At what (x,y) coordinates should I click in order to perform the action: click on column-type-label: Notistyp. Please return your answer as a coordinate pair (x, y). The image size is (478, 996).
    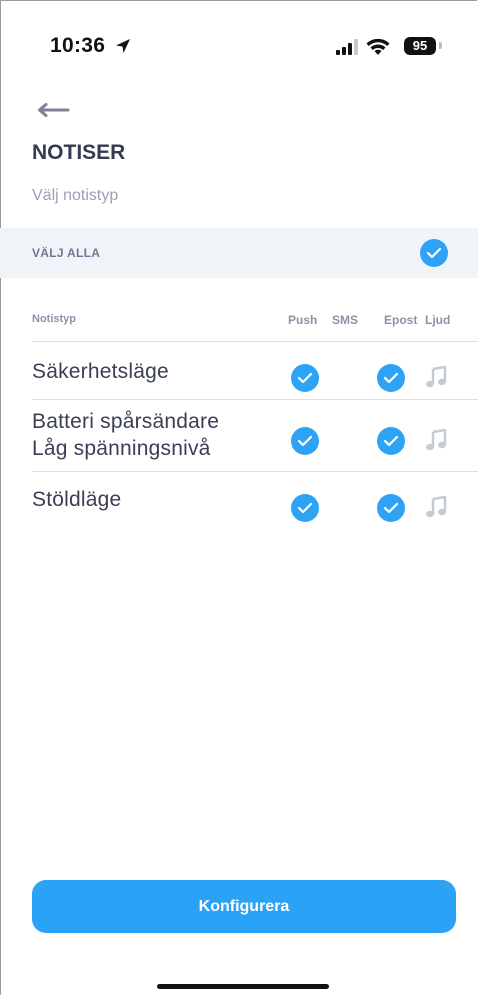
    Looking at the image, I should click on (54, 319).